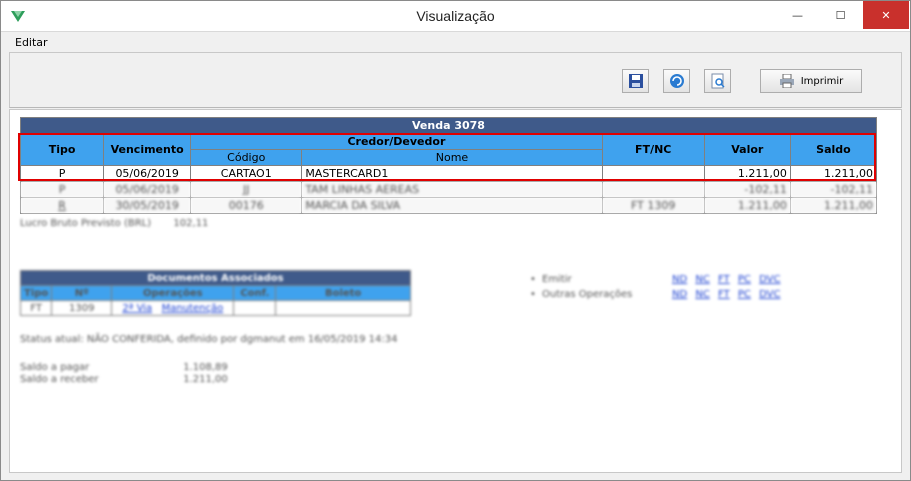 The width and height of the screenshot is (911, 481). I want to click on outras-ft-link: FT, so click(724, 294).